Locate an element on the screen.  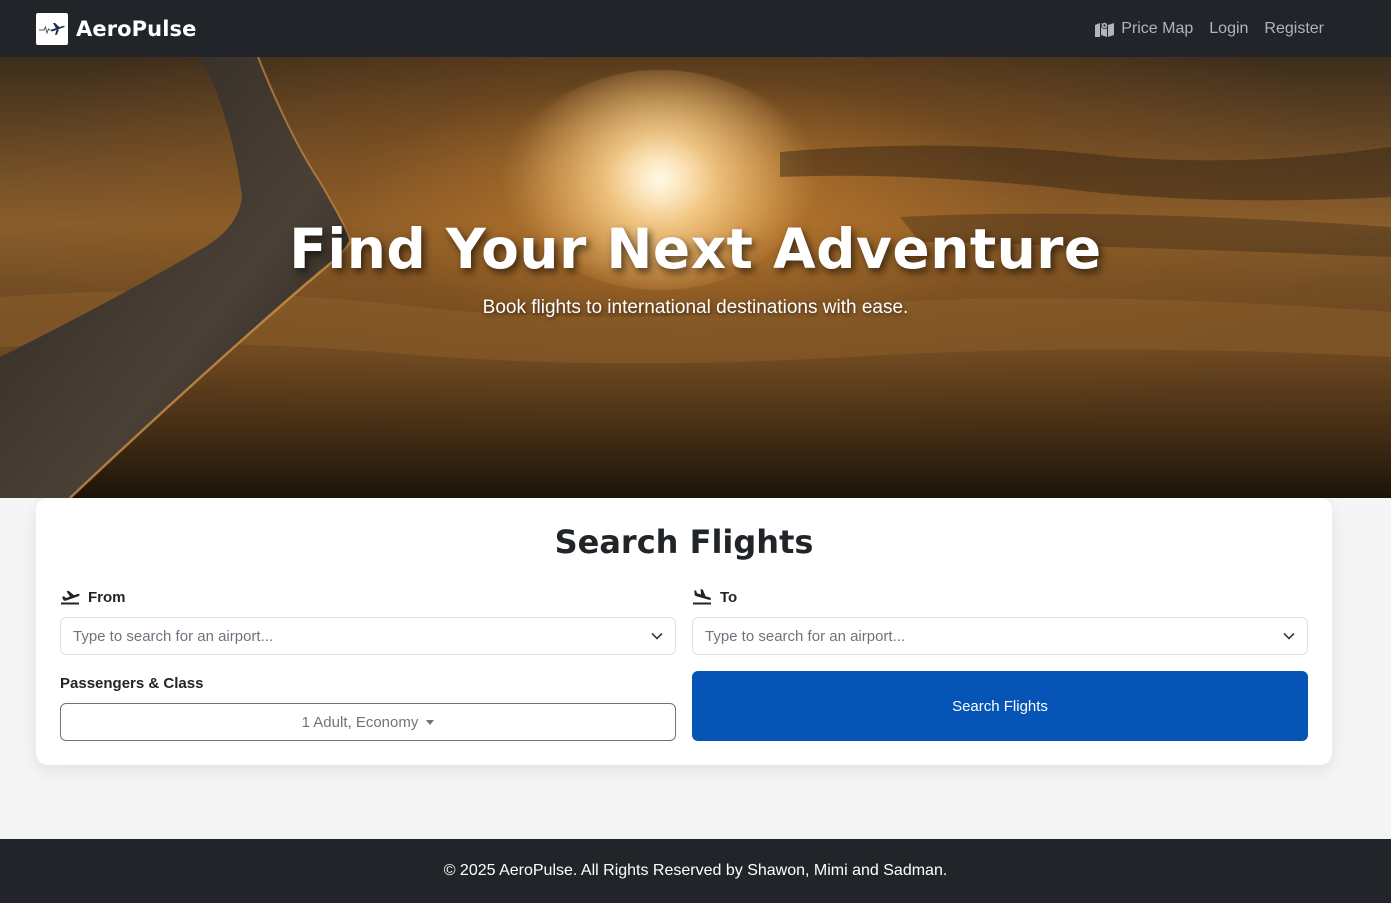
nav-link-register: Register is located at coordinates (1294, 29).